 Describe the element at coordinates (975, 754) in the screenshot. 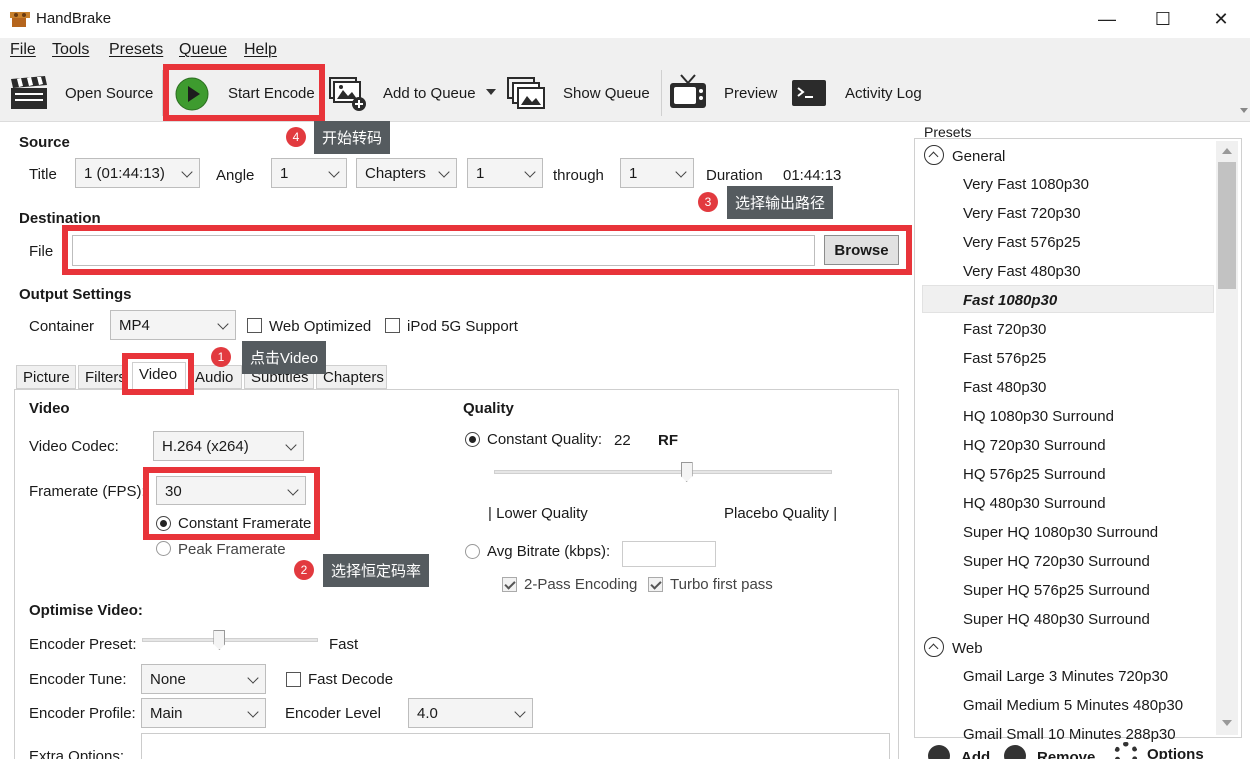

I see `add-preset-button: Add` at that location.